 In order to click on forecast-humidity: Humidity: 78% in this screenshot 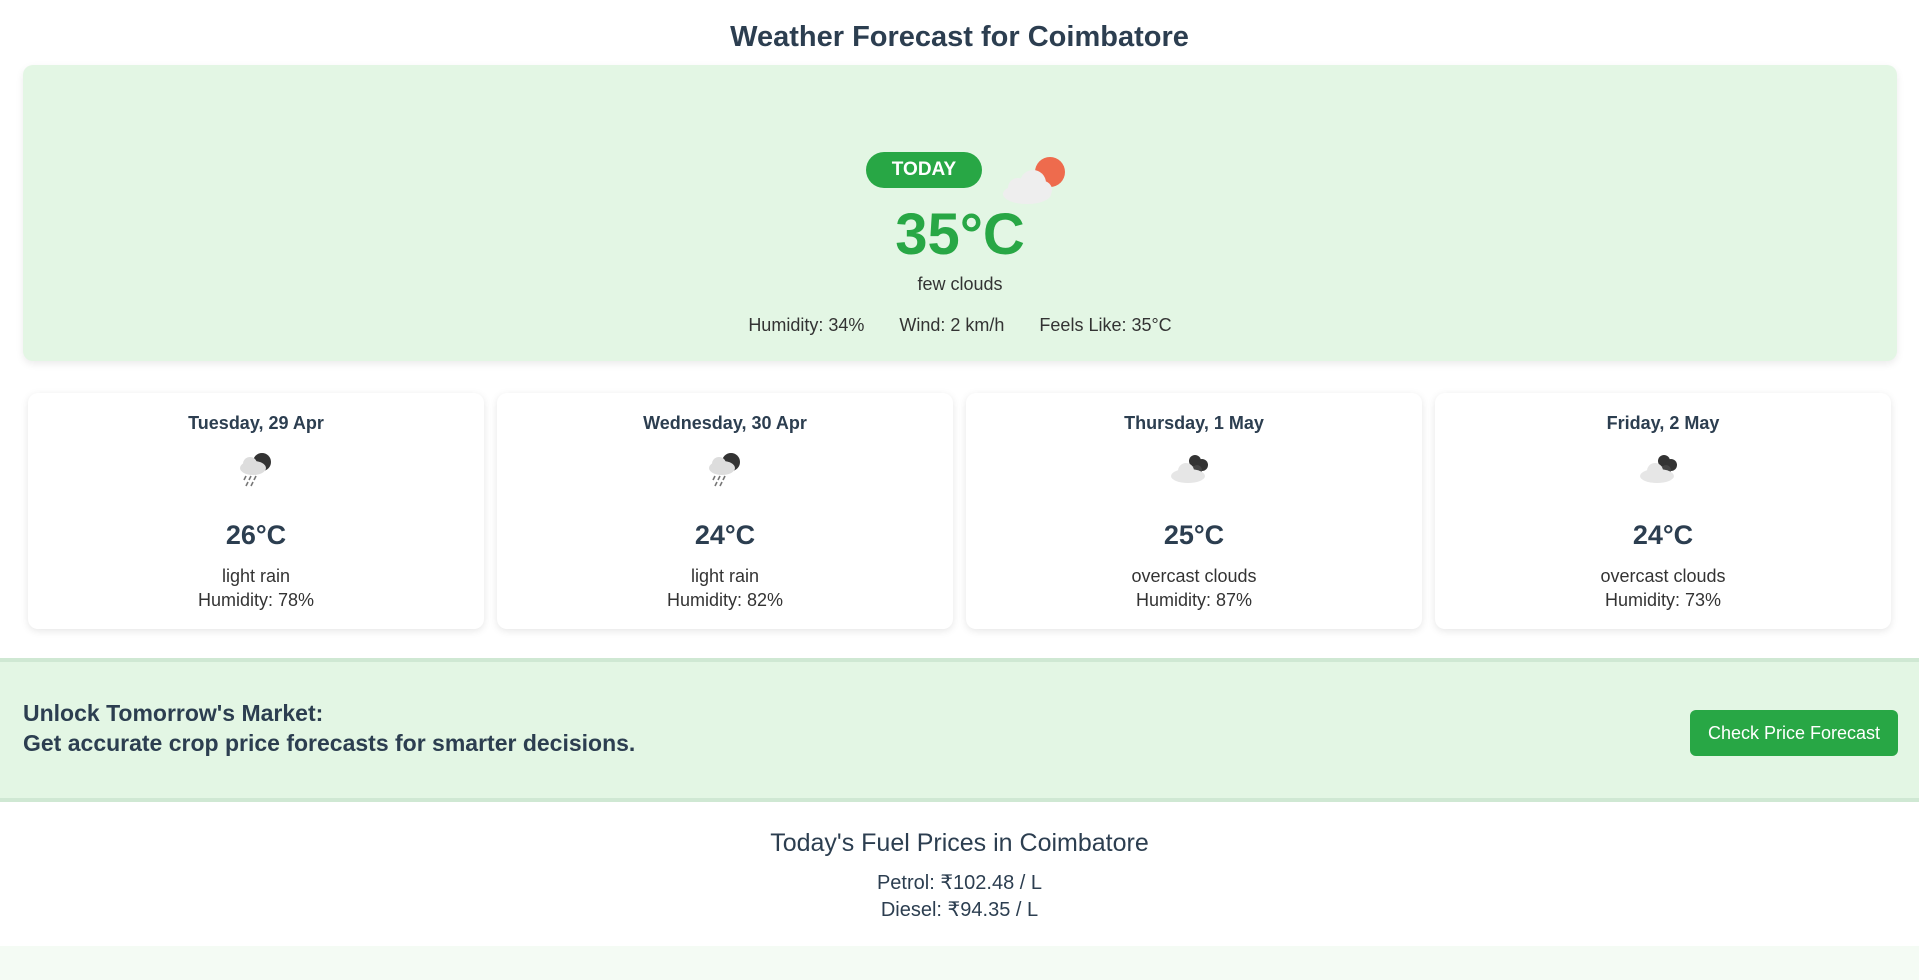, I will do `click(256, 600)`.